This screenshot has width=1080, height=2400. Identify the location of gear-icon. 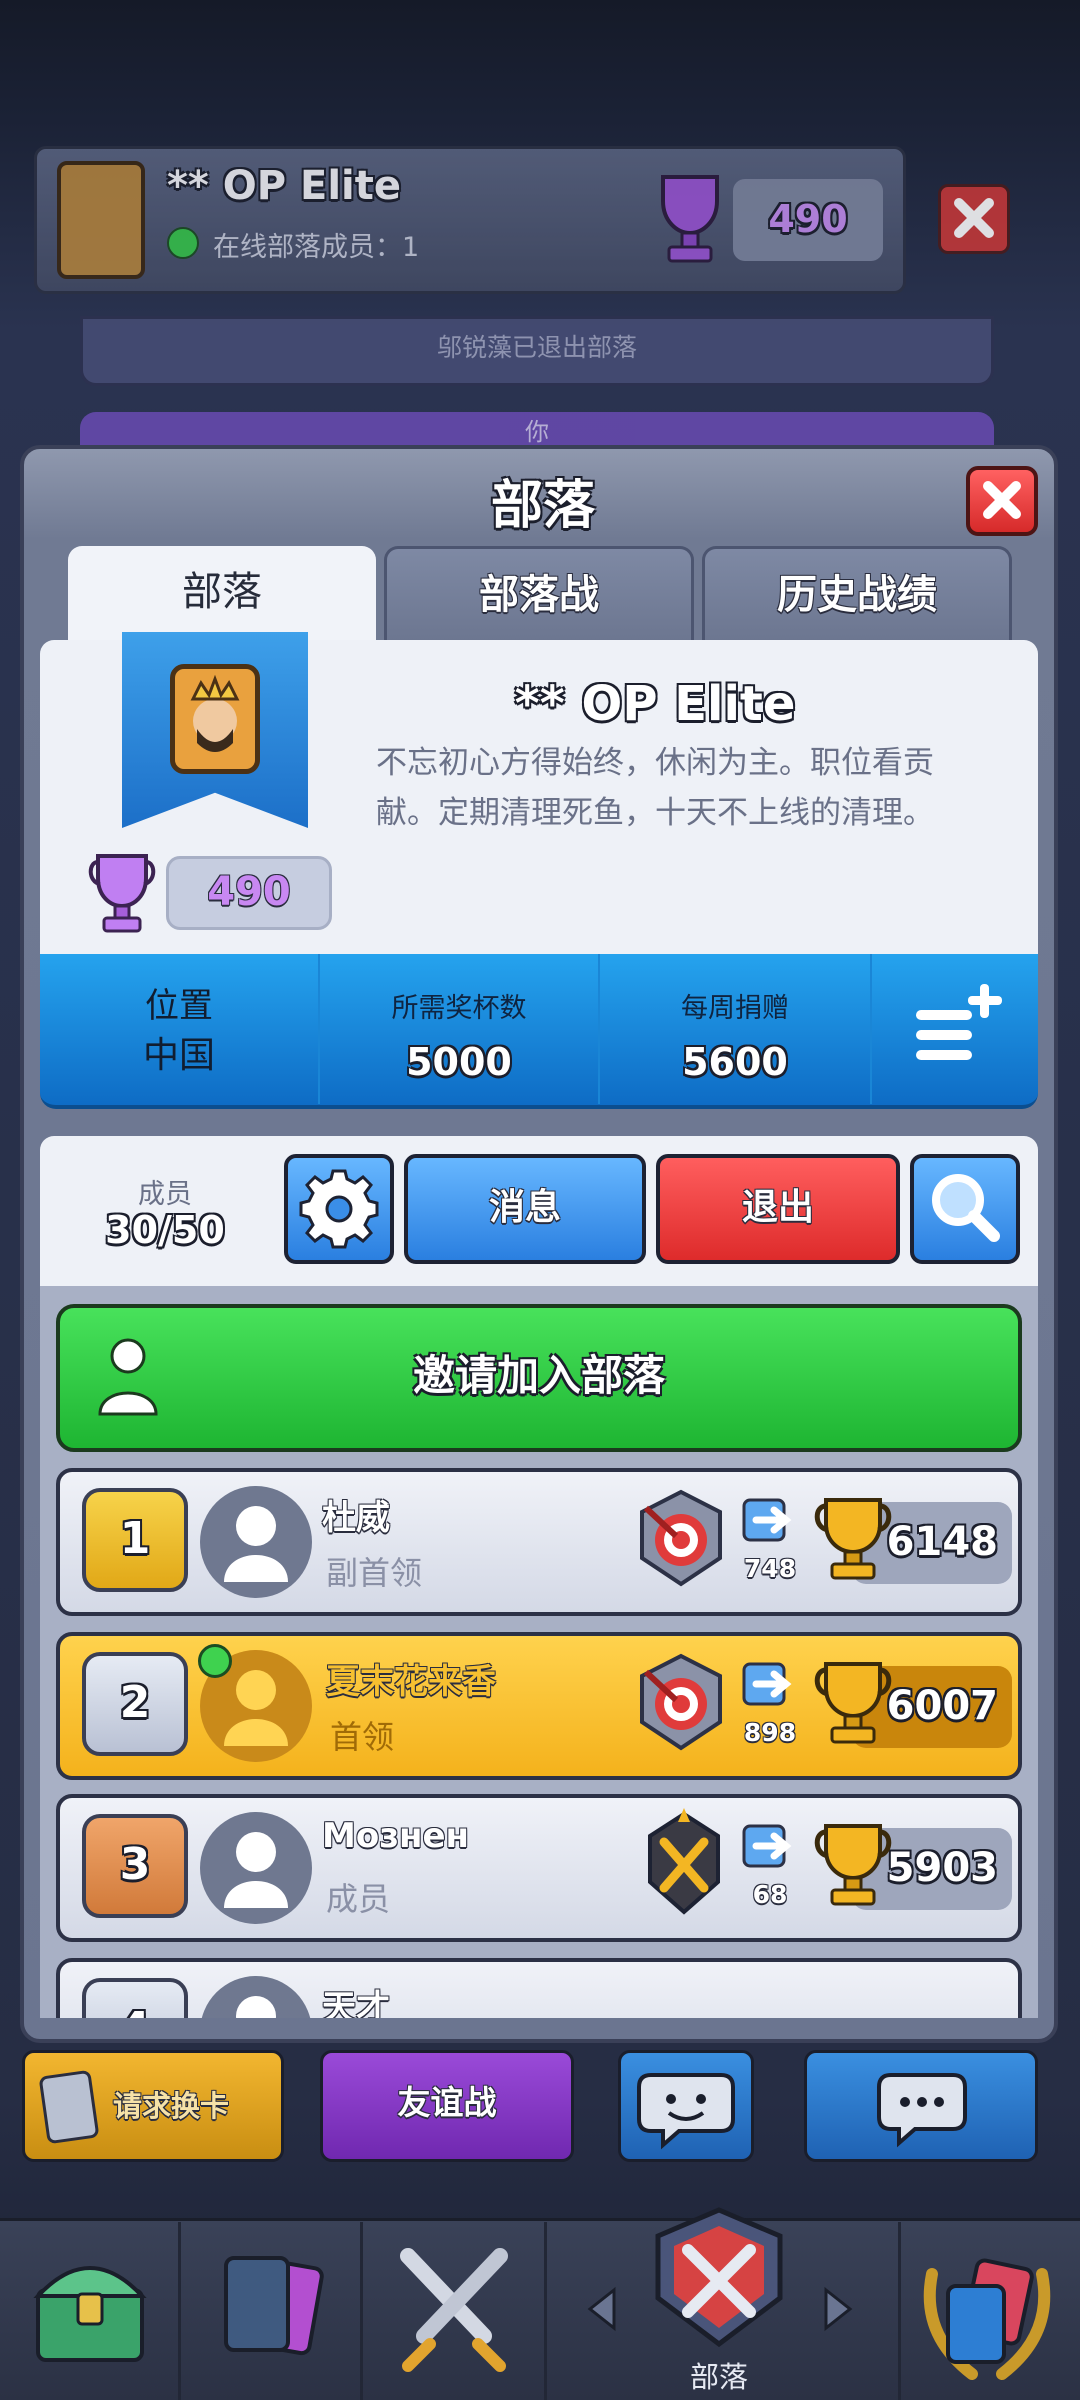
(339, 1209).